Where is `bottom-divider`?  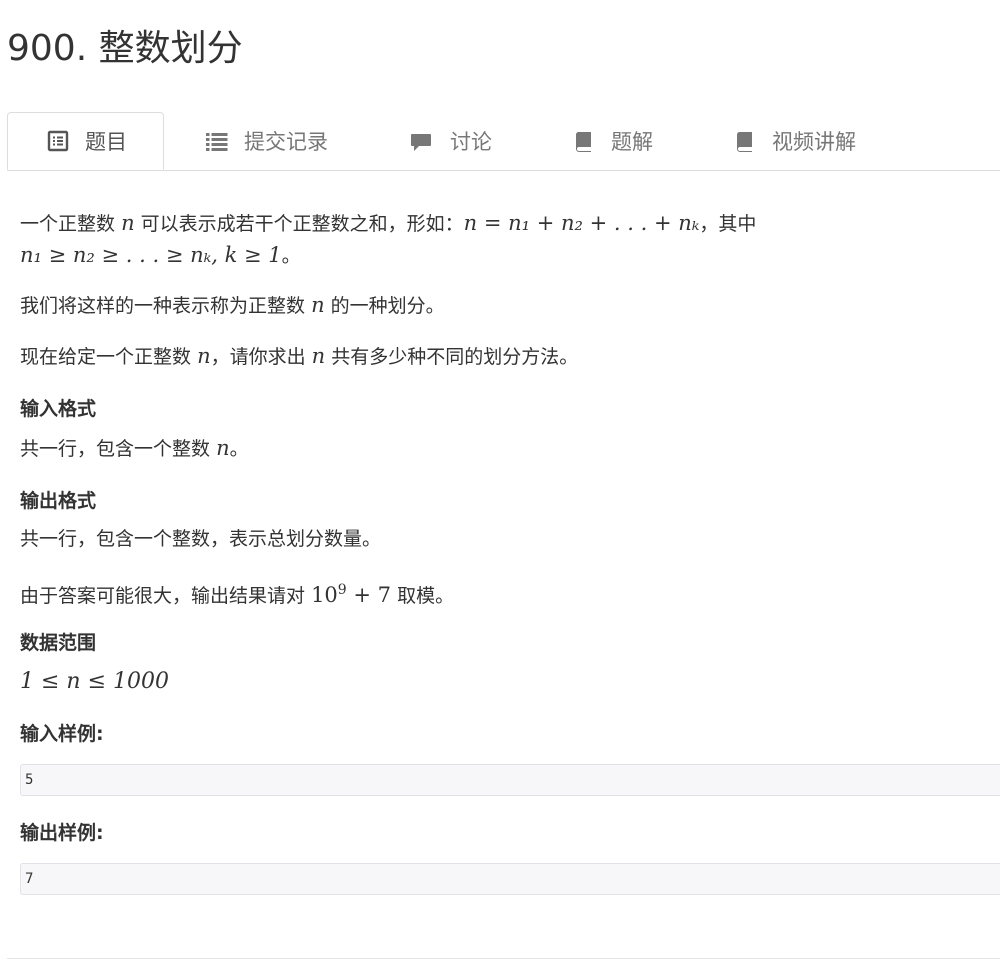
bottom-divider is located at coordinates (503, 958).